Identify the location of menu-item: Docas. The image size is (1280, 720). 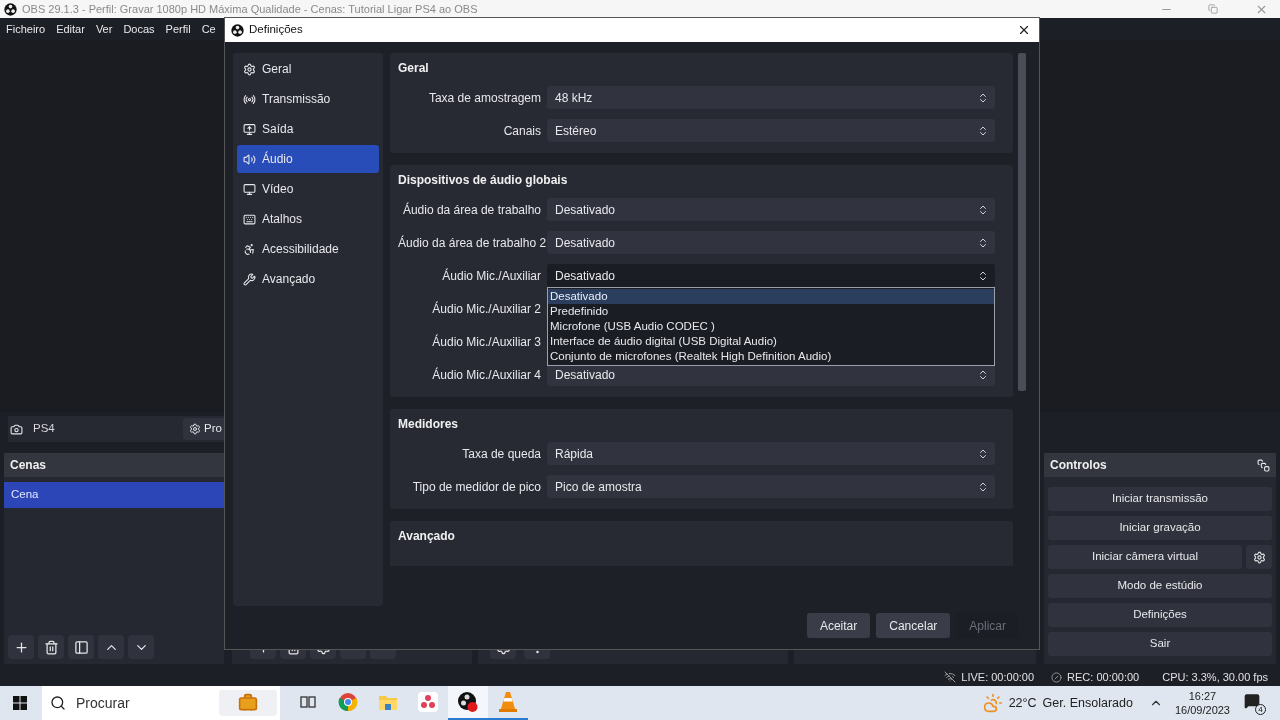
(139, 29).